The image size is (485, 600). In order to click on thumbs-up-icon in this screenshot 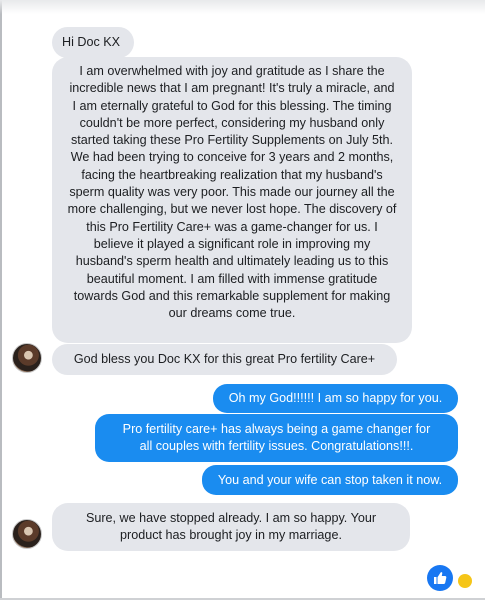, I will do `click(440, 578)`.